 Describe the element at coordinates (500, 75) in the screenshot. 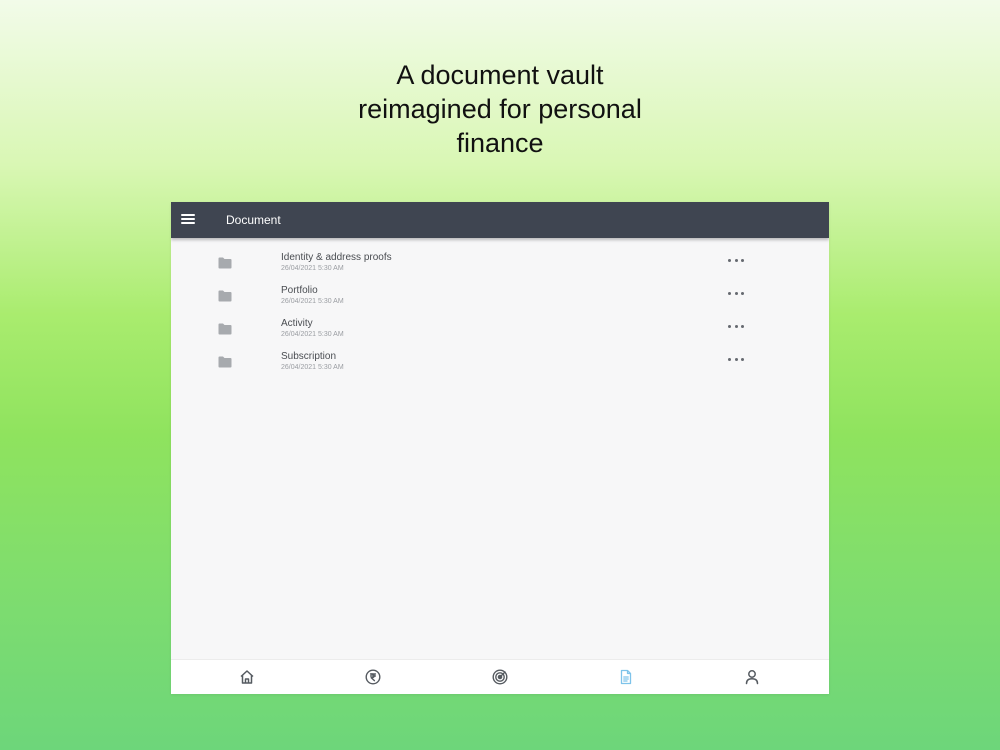

I see `headline-line-1: A document vault` at that location.